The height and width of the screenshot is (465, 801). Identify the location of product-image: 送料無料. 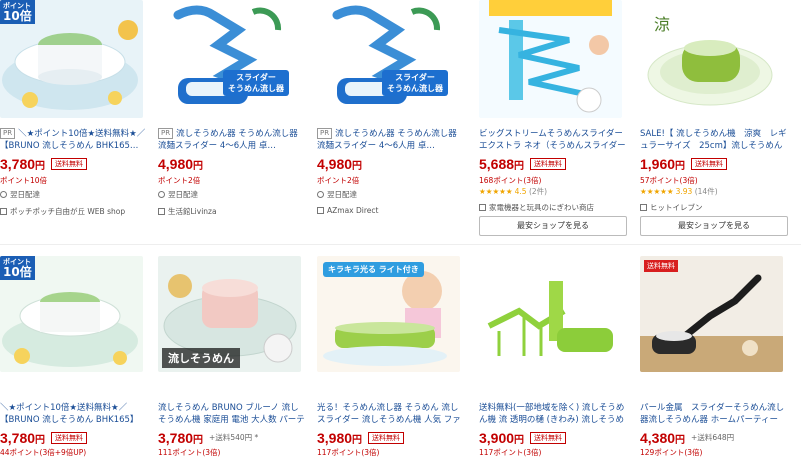
(711, 314).